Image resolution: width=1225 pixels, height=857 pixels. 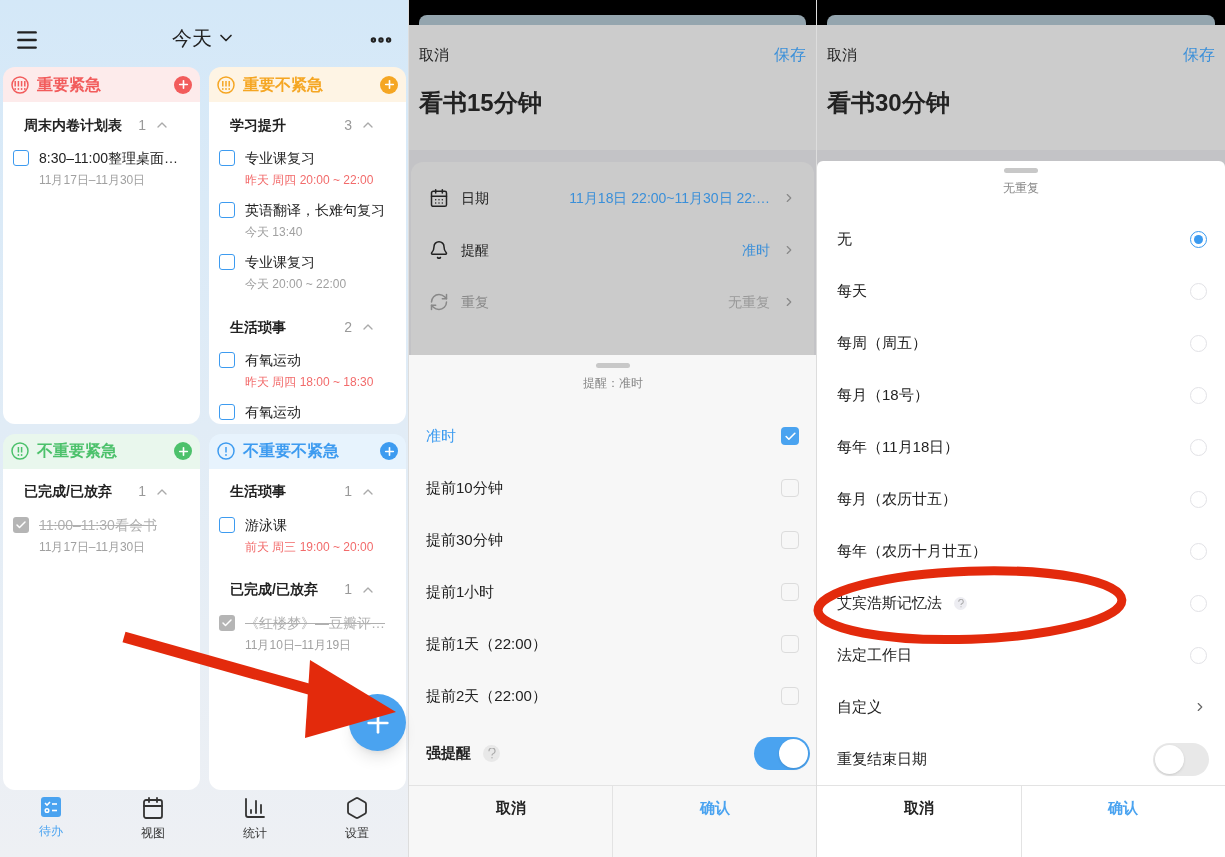 I want to click on sheet-title: 无重复, so click(x=1021, y=188).